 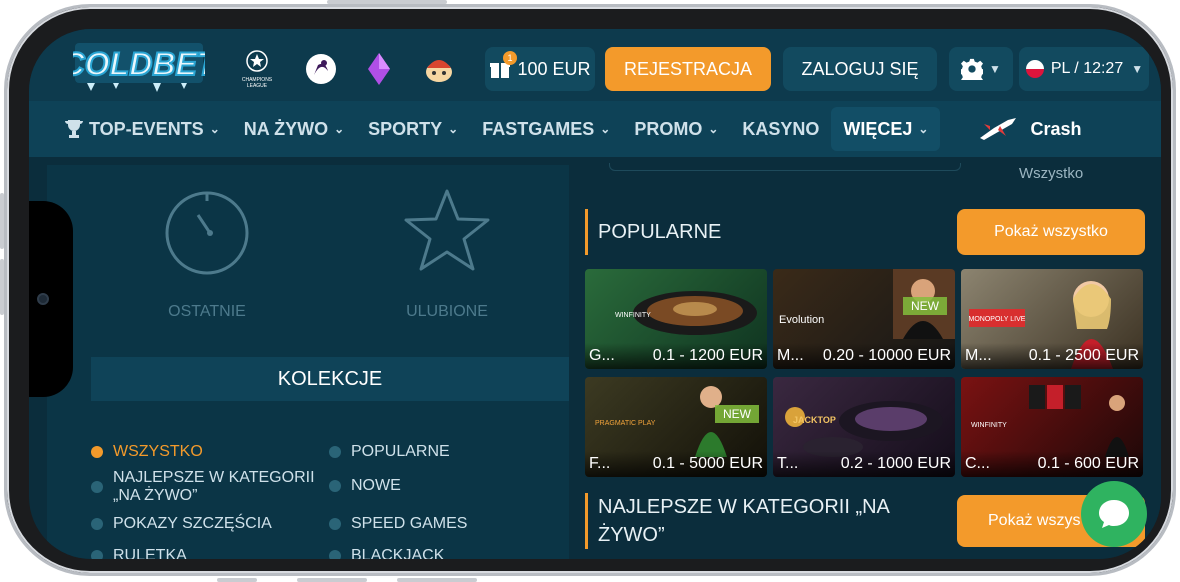 I want to click on game-info: G... 0.1 - 1200 EUR, so click(x=676, y=356).